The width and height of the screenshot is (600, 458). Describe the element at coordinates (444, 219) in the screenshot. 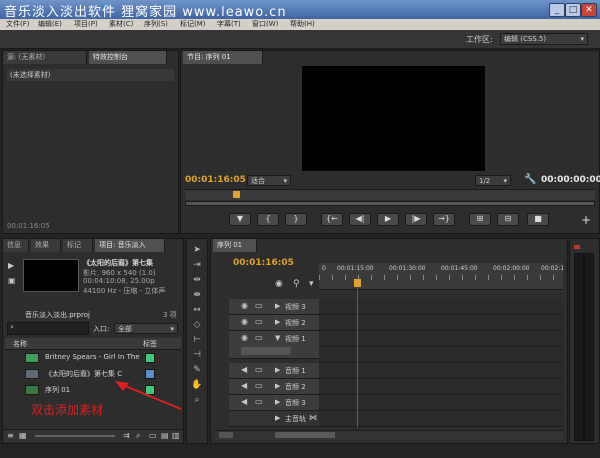

I see `go-to-out-button: →}` at that location.